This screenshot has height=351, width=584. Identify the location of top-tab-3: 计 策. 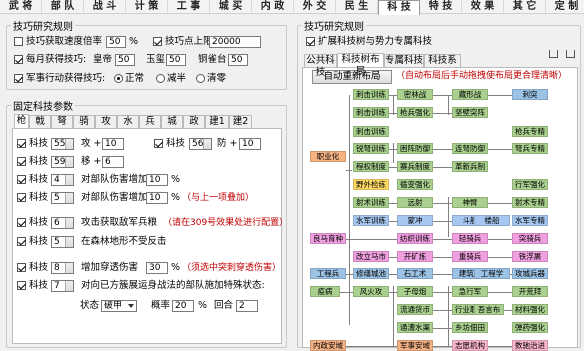
(147, 7).